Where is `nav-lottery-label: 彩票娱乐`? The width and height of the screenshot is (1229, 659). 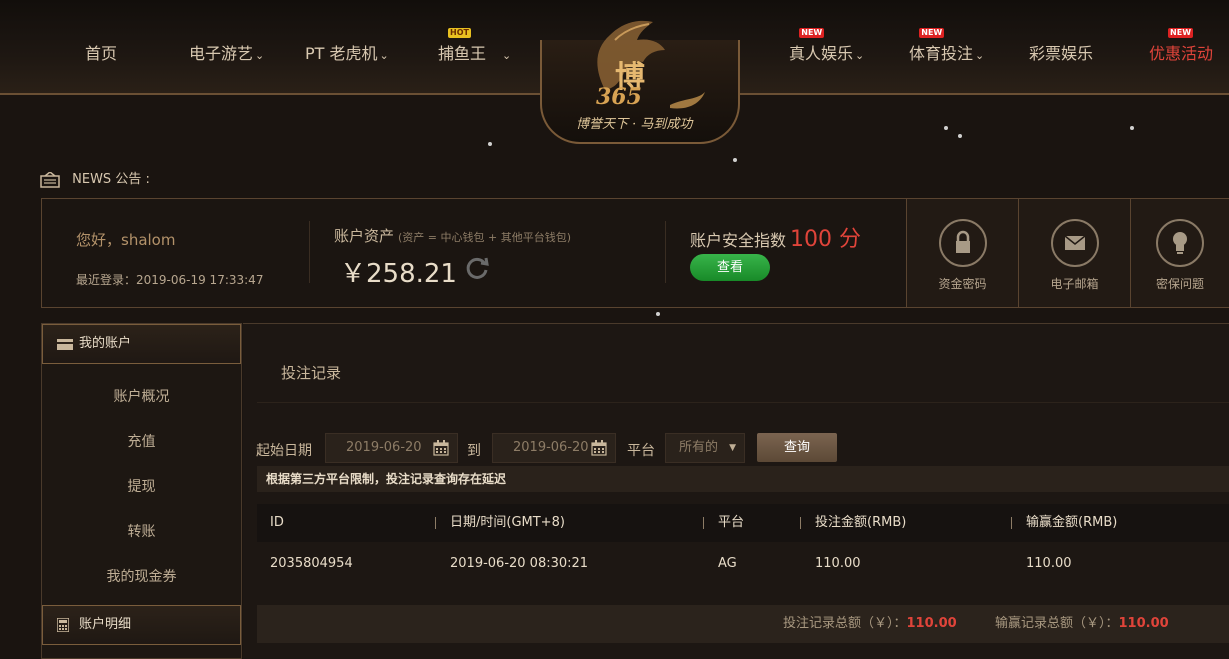
nav-lottery-label: 彩票娱乐 is located at coordinates (1061, 53).